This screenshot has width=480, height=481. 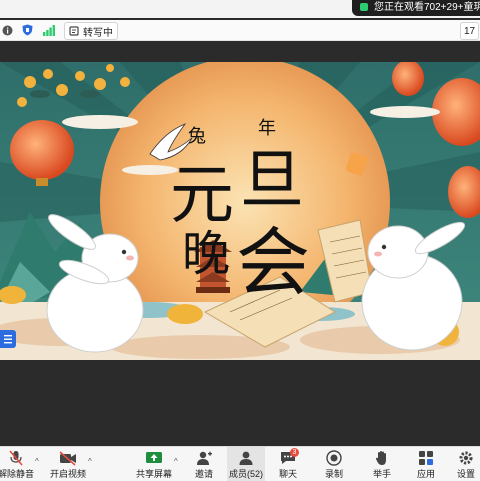 I want to click on settings-label: 设置, so click(x=465, y=474).